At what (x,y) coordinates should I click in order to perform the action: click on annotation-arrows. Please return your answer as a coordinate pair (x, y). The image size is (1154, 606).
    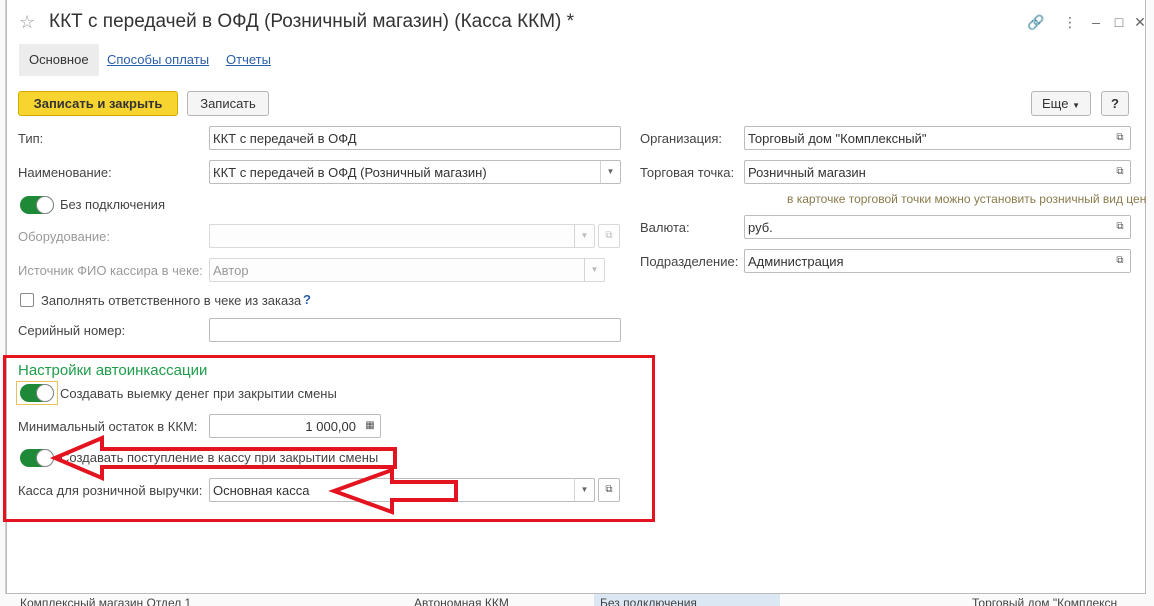
    Looking at the image, I should click on (253, 474).